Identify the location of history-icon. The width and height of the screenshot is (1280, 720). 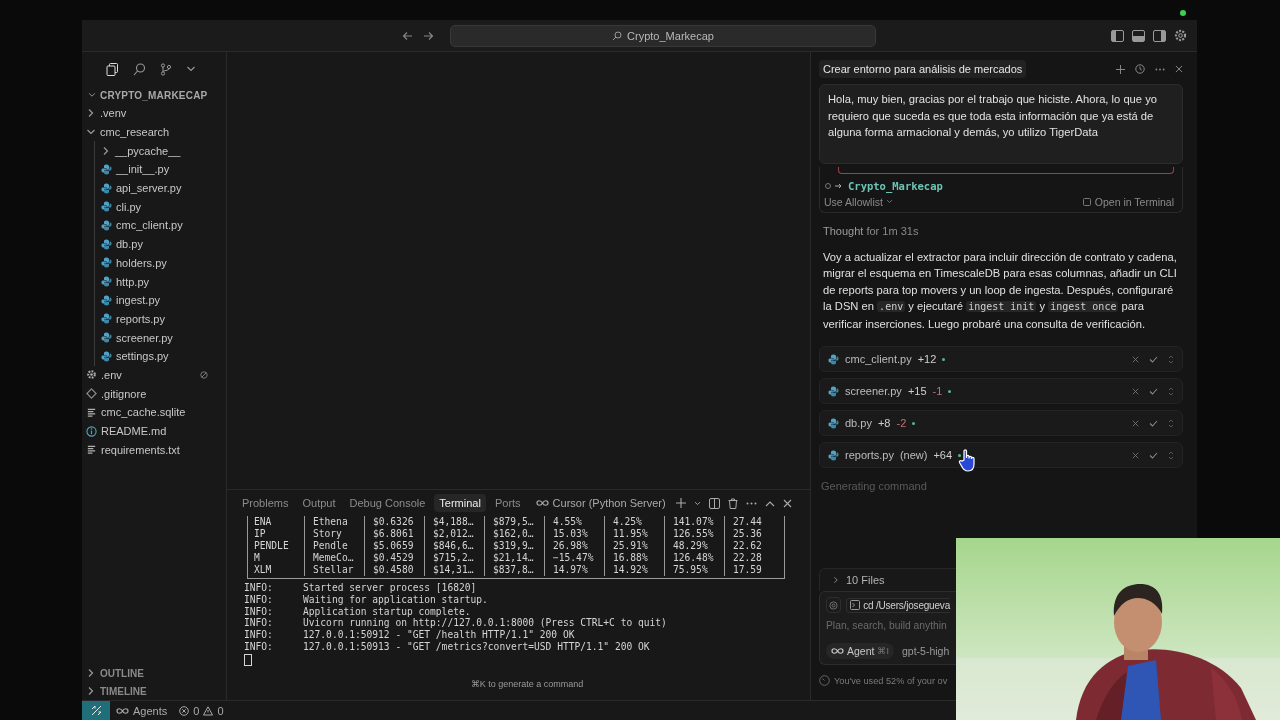
(1140, 69).